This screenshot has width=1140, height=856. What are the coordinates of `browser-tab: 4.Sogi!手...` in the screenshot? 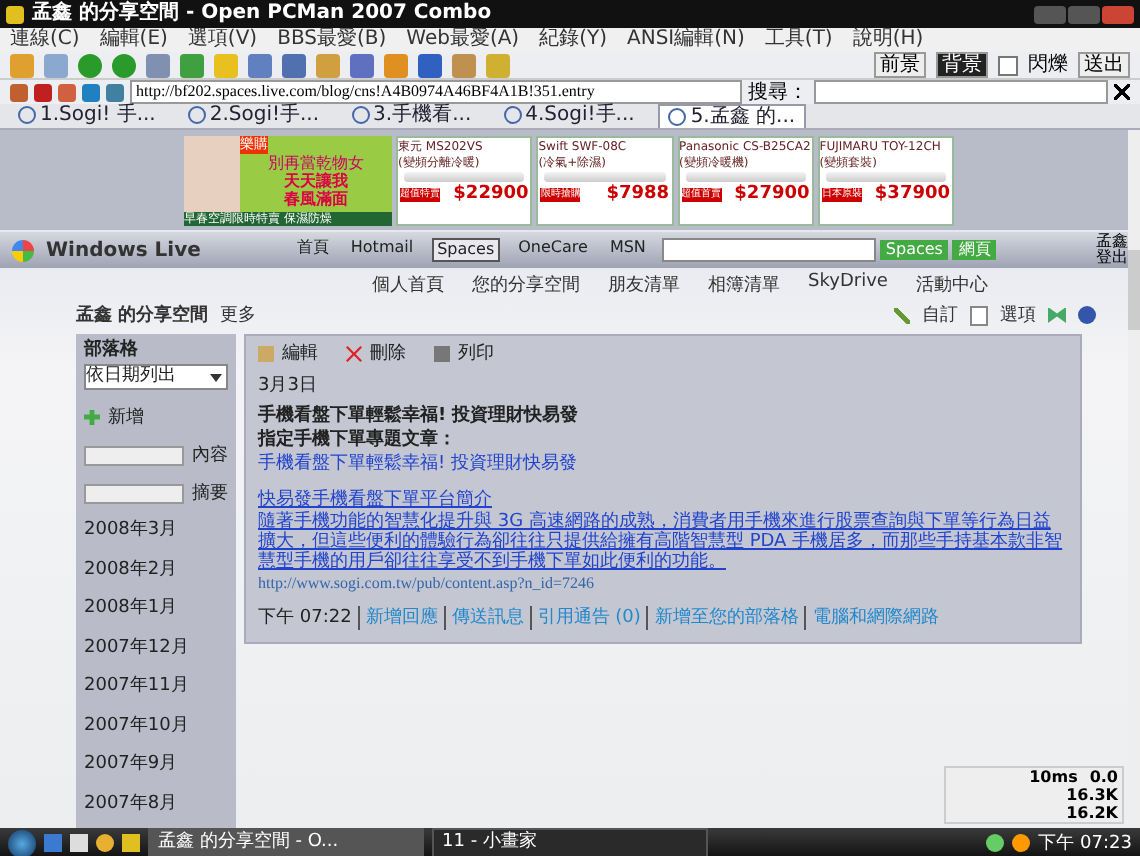 It's located at (569, 115).